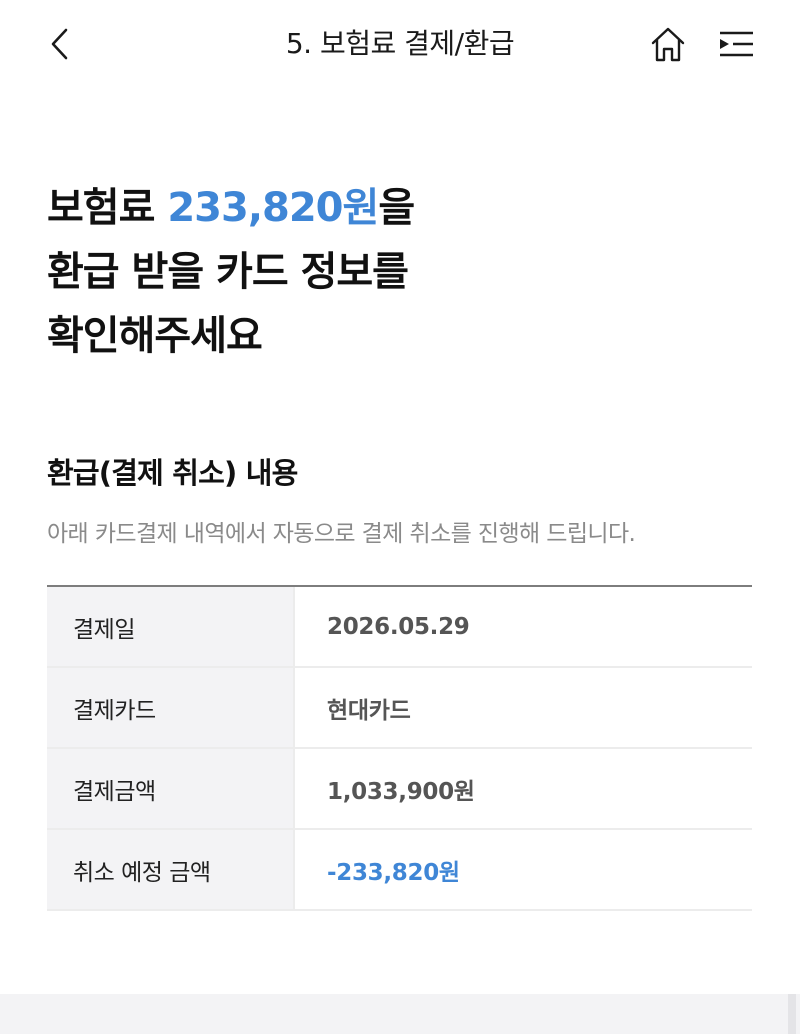 The image size is (800, 1034). What do you see at coordinates (792, 1014) in the screenshot?
I see `scrollbar` at bounding box center [792, 1014].